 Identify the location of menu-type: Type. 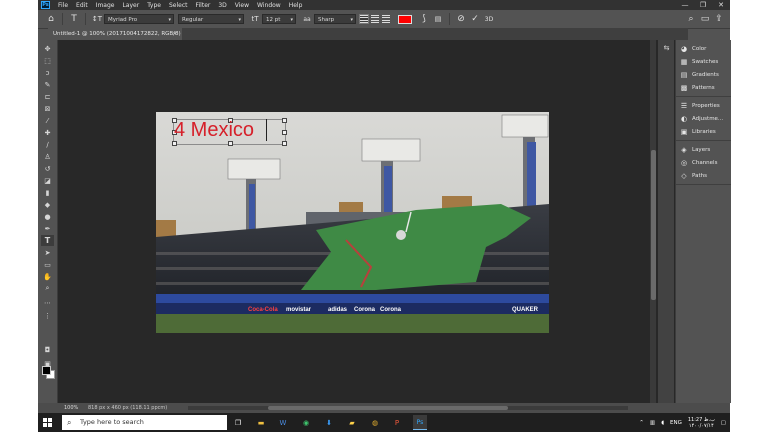
(154, 5).